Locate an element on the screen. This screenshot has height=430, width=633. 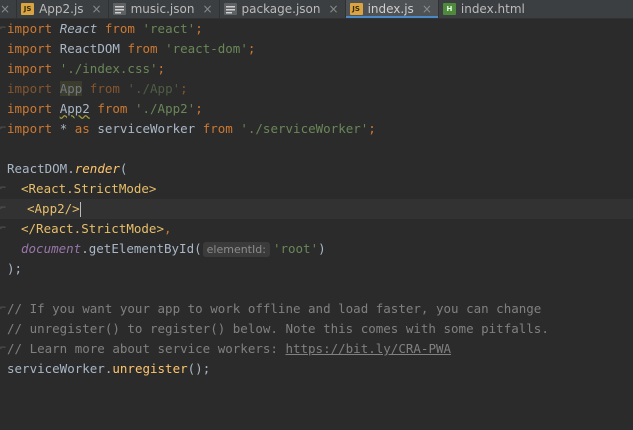
tab-label: music.json is located at coordinates (162, 9).